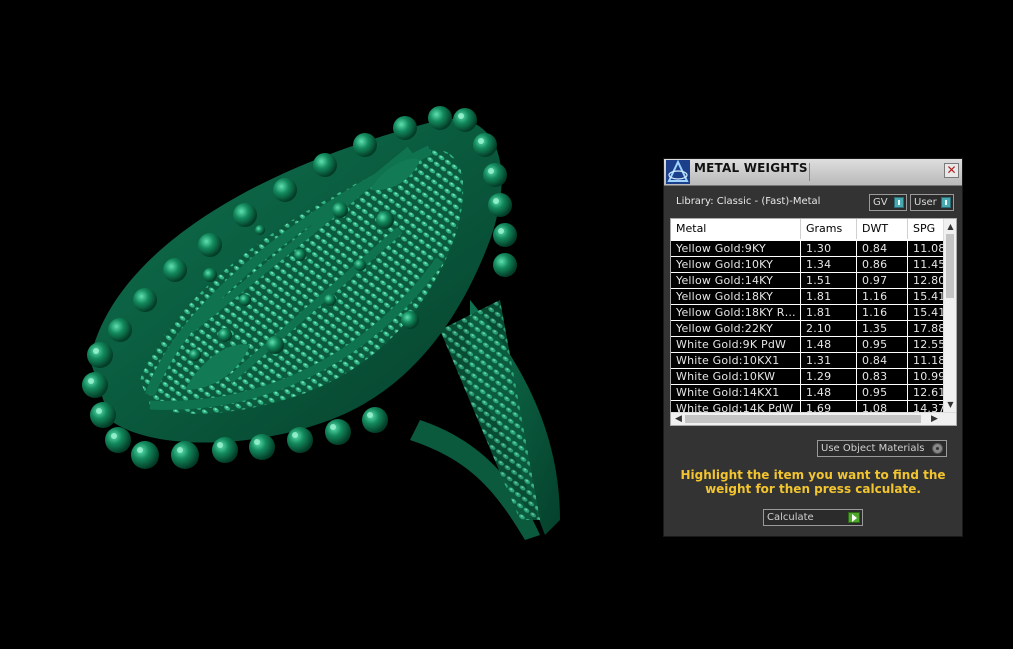  I want to click on panel-title: METAL WEIGHTS, so click(751, 168).